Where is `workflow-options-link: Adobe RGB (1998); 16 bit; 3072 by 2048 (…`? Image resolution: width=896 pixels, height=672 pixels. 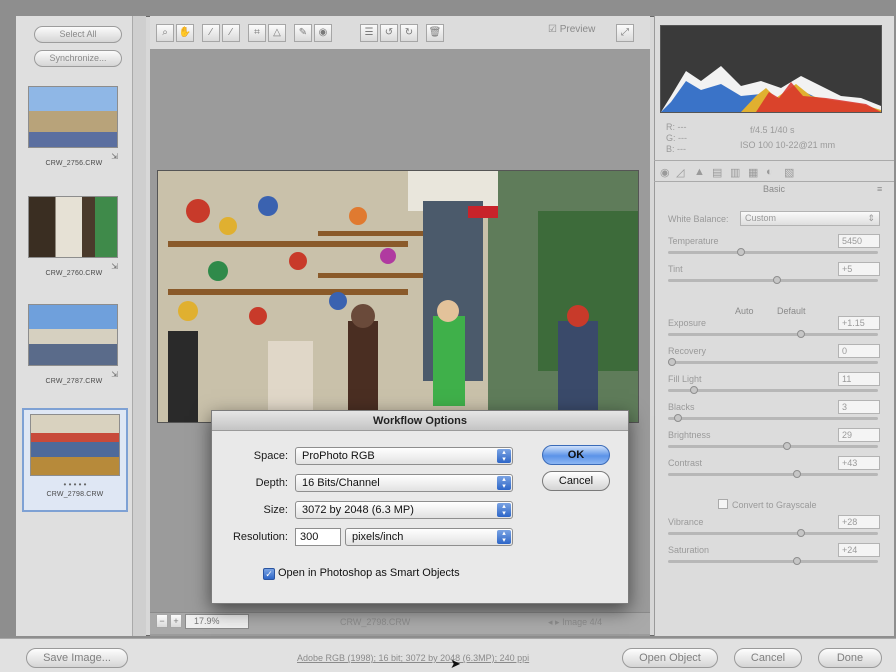
workflow-options-link: Adobe RGB (1998); 16 bit; 3072 by 2048 (… is located at coordinates (413, 658).